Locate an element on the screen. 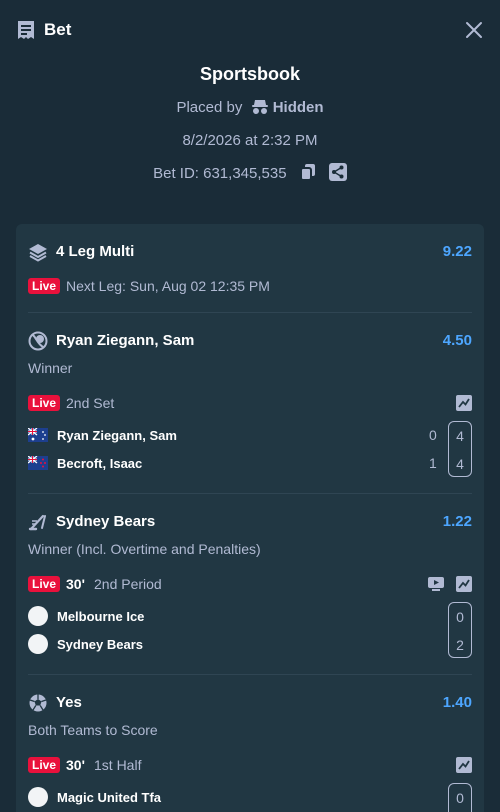 This screenshot has height=812, width=500. bet-id: Bet ID: 631,345,535 is located at coordinates (220, 173).